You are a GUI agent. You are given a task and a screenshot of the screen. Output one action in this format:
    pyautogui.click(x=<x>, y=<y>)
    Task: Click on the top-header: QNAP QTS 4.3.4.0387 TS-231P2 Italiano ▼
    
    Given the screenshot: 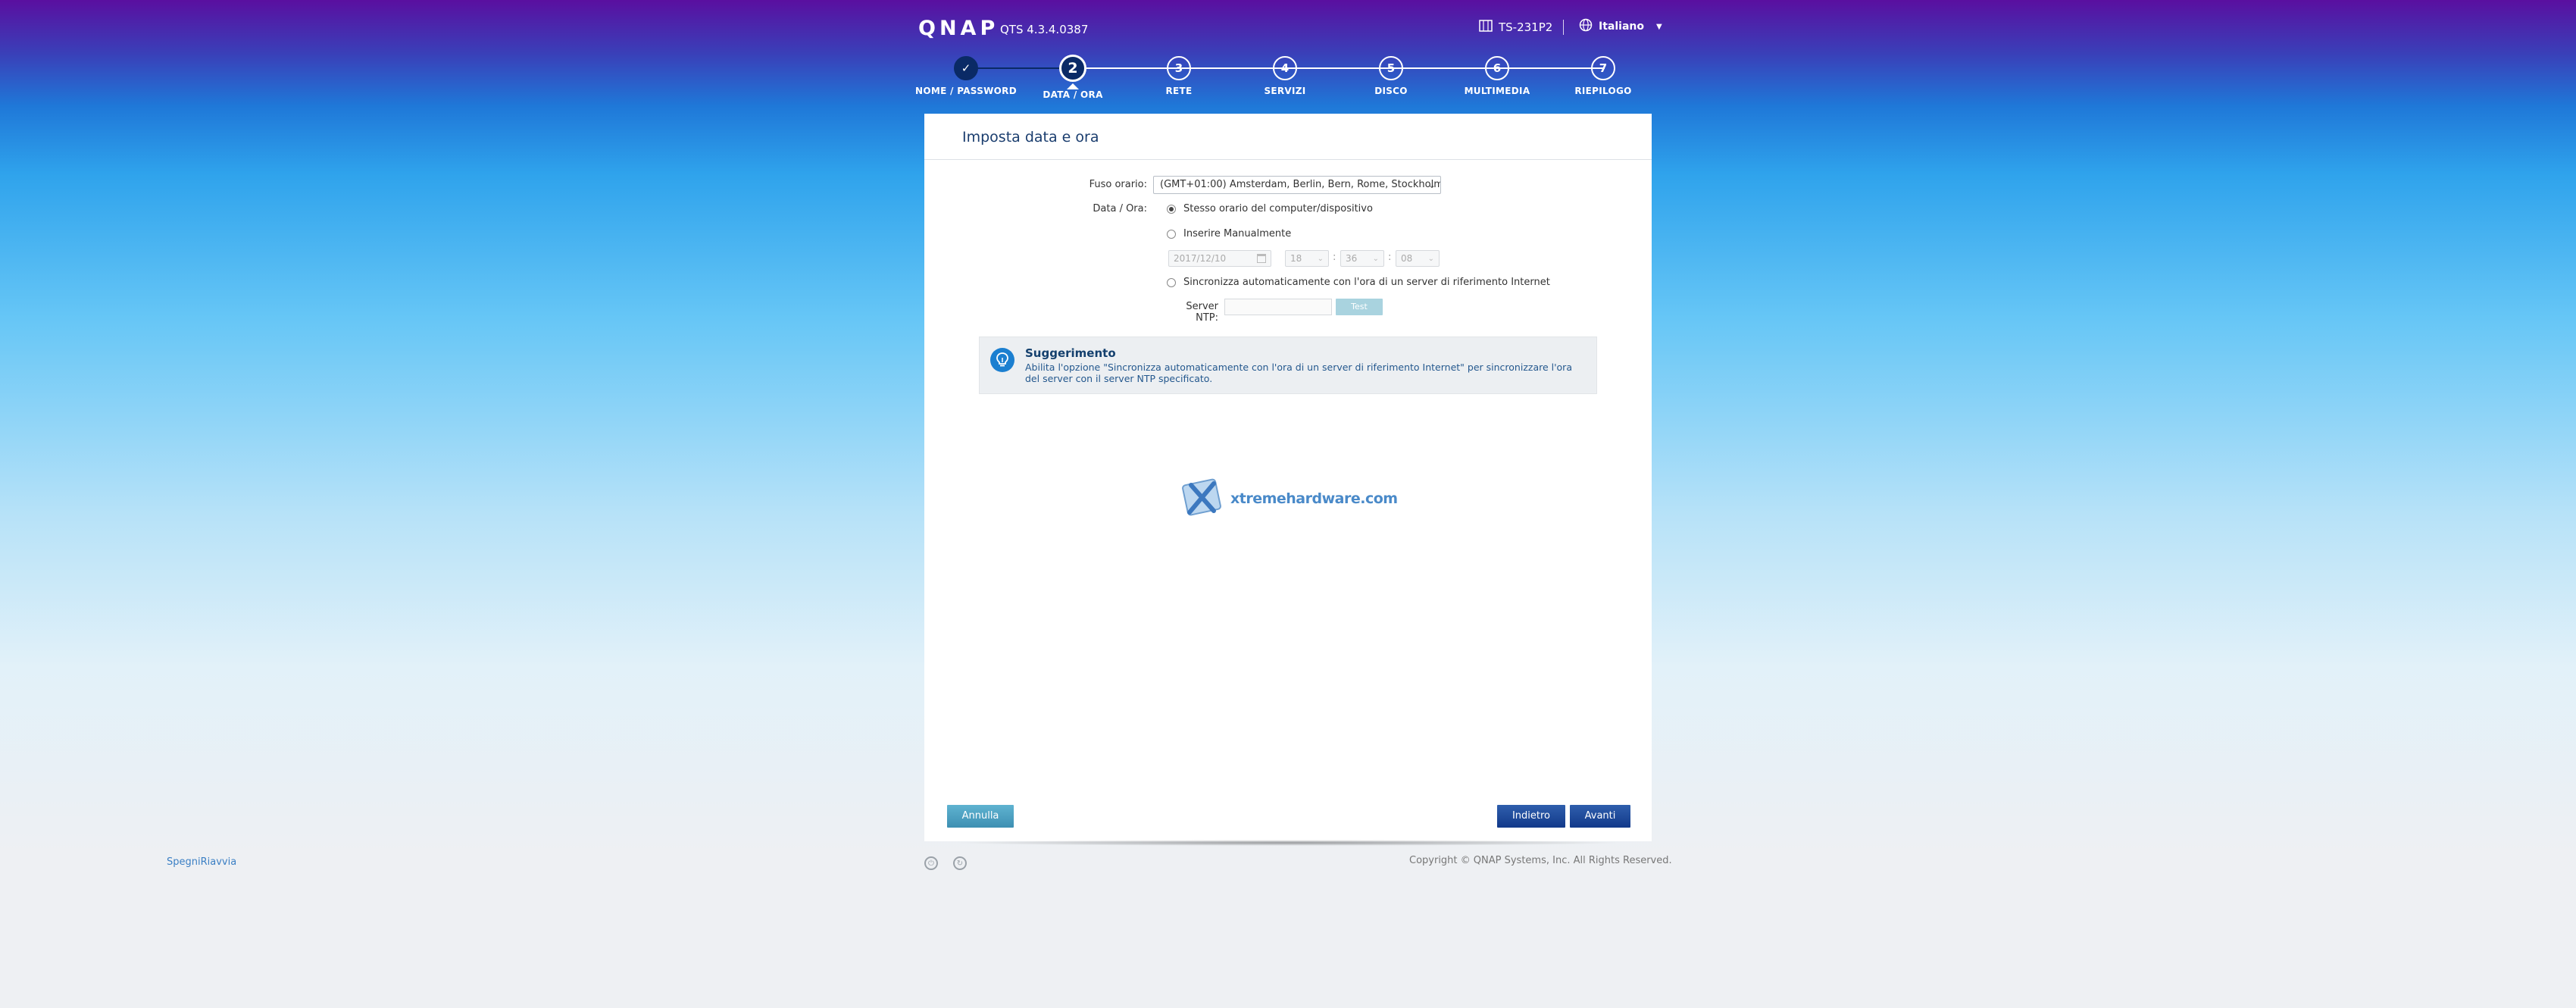 What is the action you would take?
    pyautogui.click(x=1290, y=29)
    